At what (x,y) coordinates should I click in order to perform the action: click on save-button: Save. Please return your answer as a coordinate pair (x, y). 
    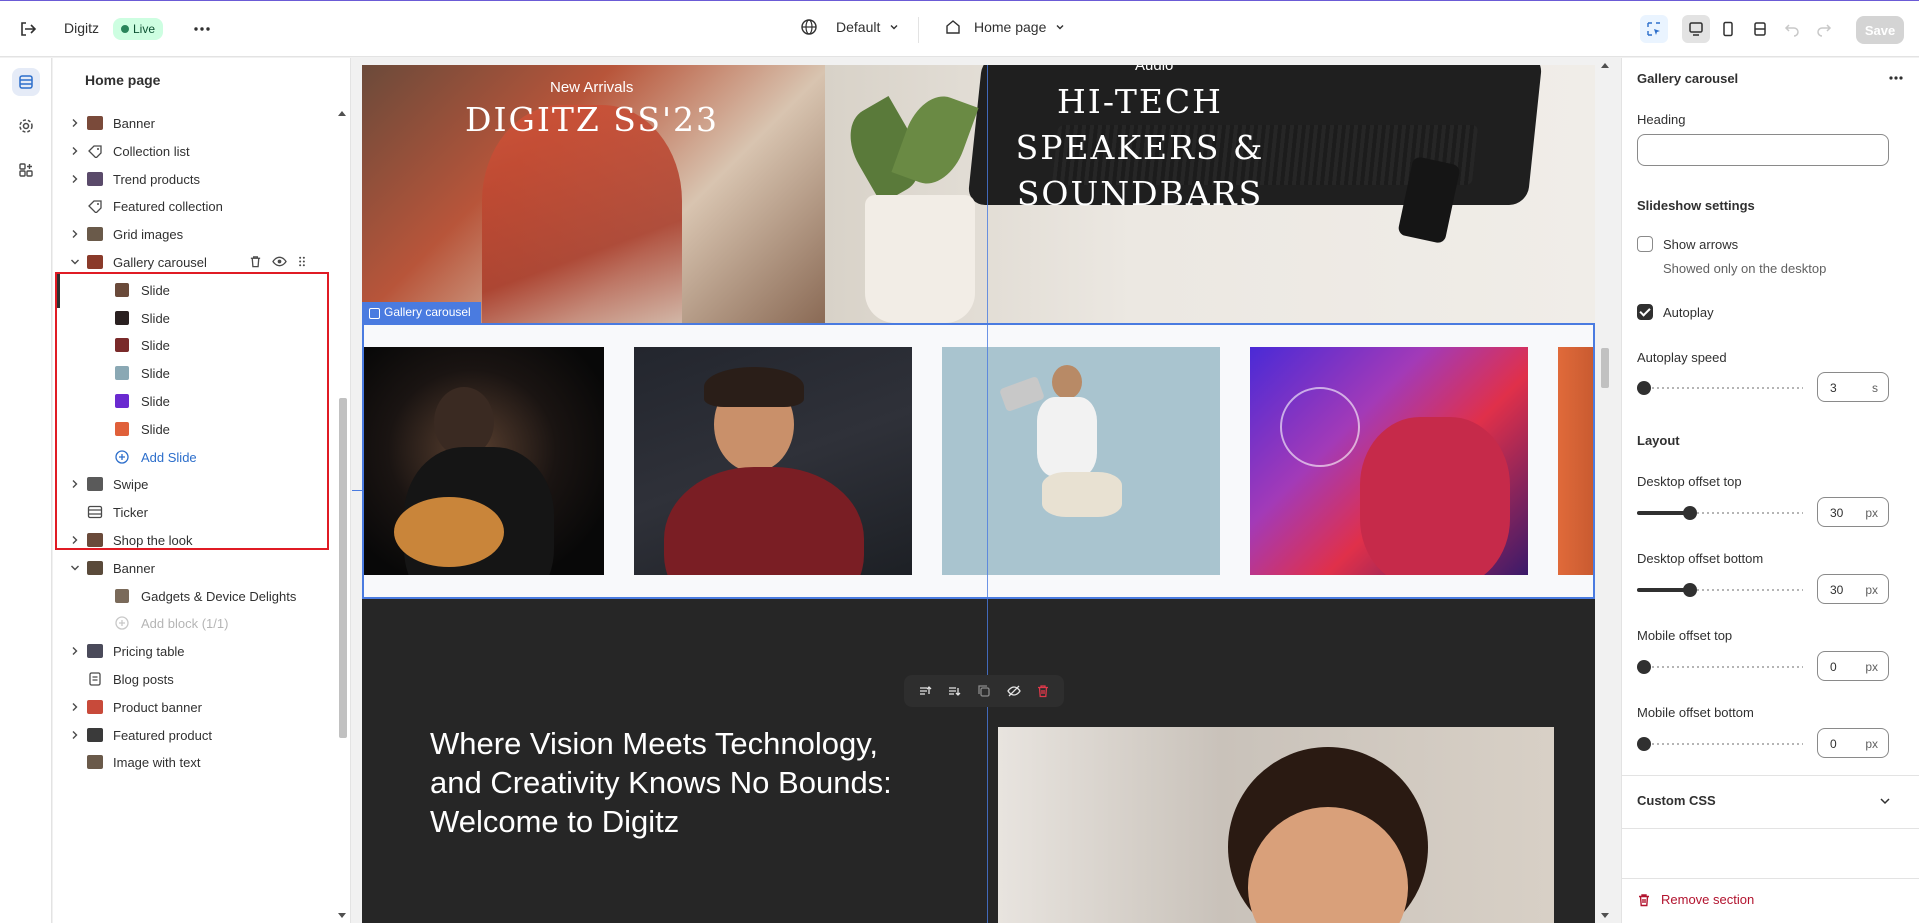
    Looking at the image, I should click on (1880, 30).